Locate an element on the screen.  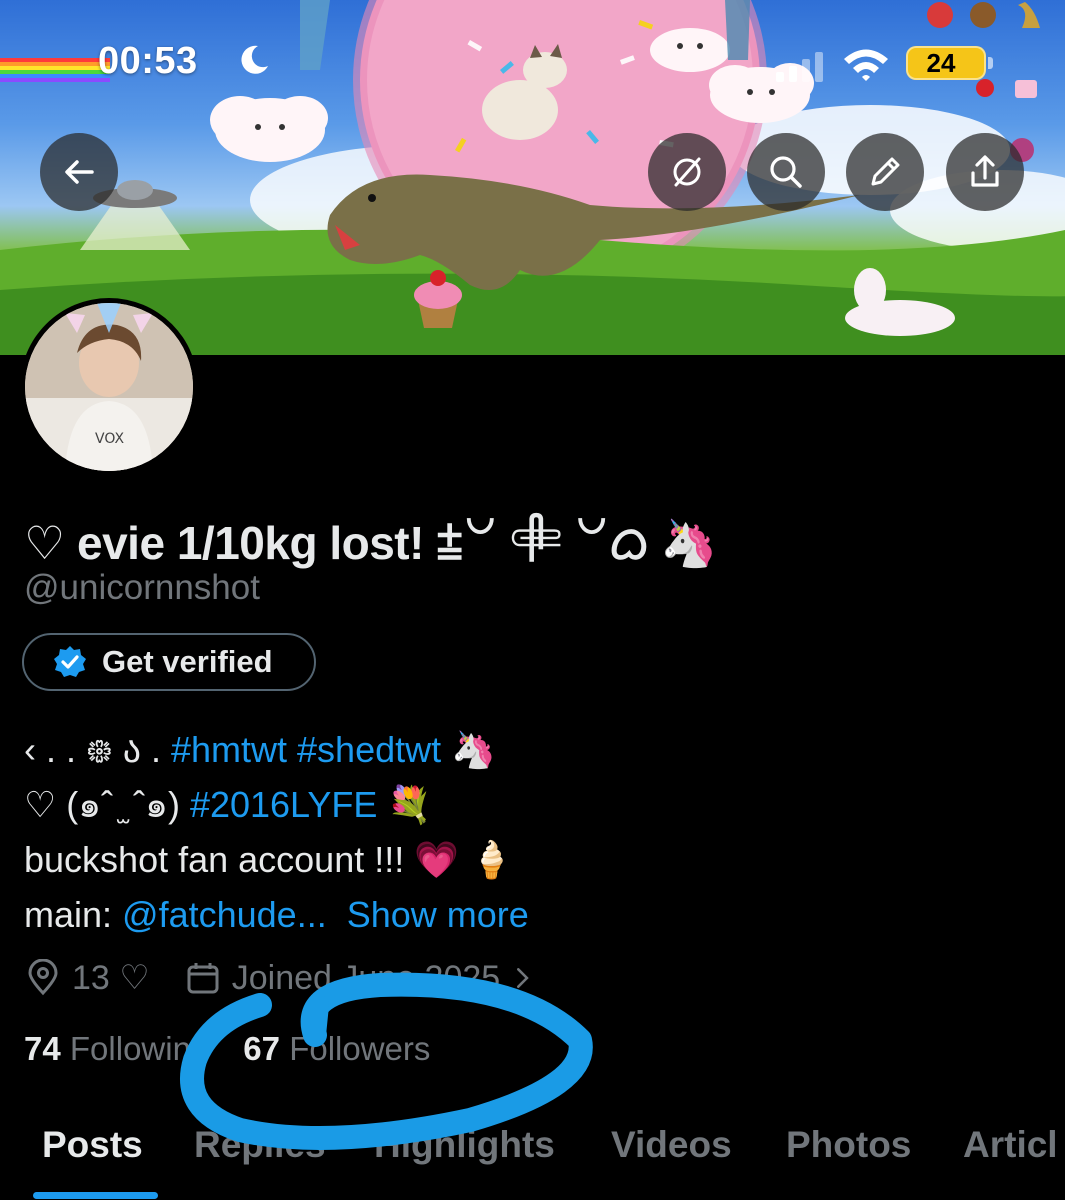
battery-level: 24 is located at coordinates (941, 62).